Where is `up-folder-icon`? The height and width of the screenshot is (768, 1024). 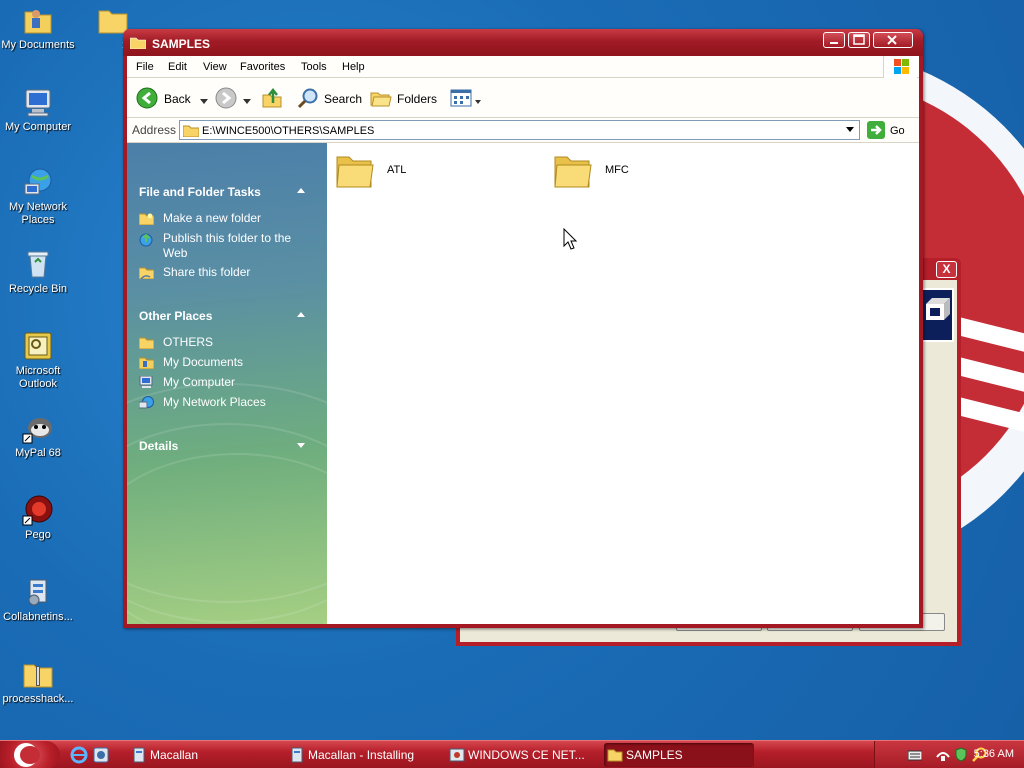
up-folder-icon is located at coordinates (272, 97).